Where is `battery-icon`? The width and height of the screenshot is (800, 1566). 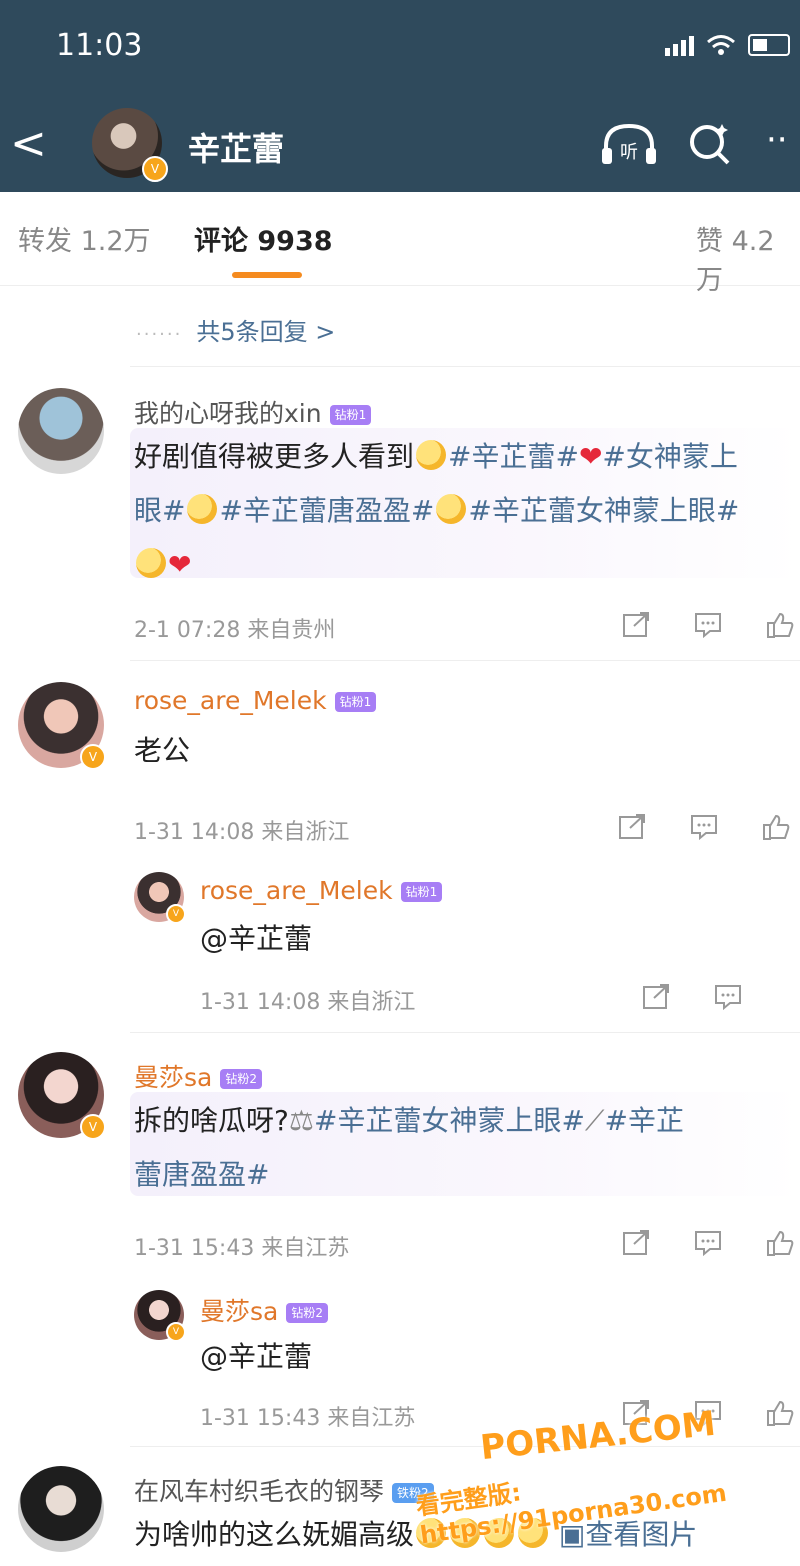
battery-icon is located at coordinates (769, 45).